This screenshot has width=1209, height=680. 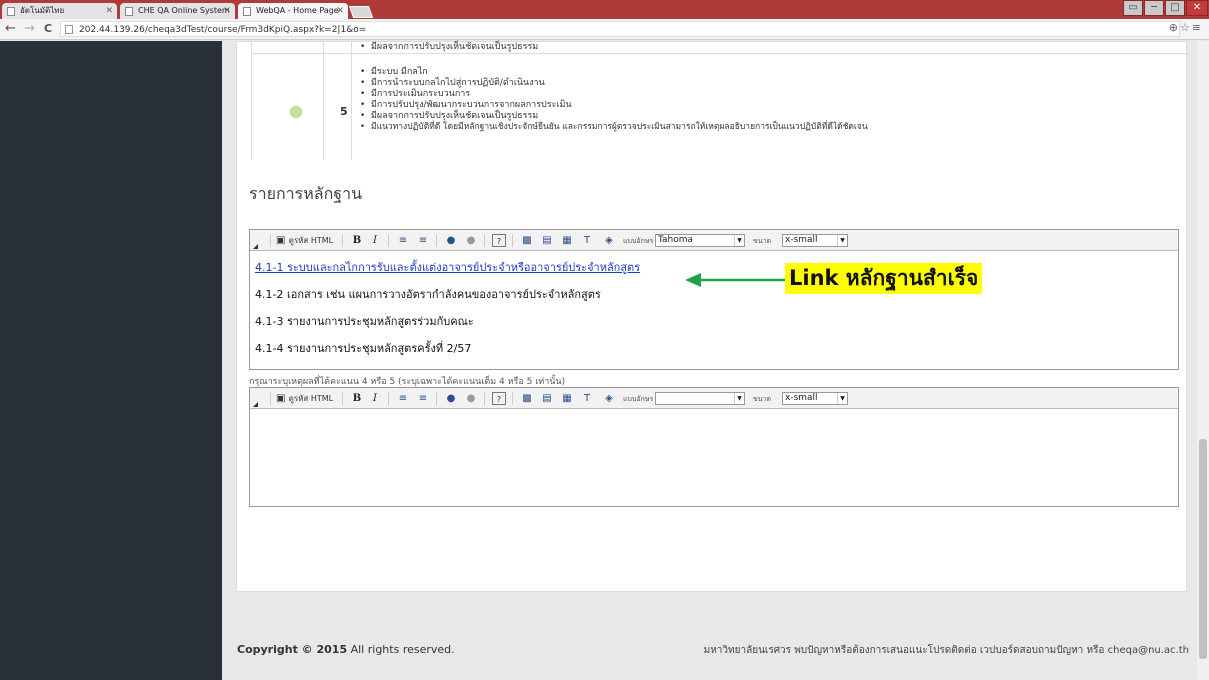 I want to click on score-status-dot, so click(x=296, y=112).